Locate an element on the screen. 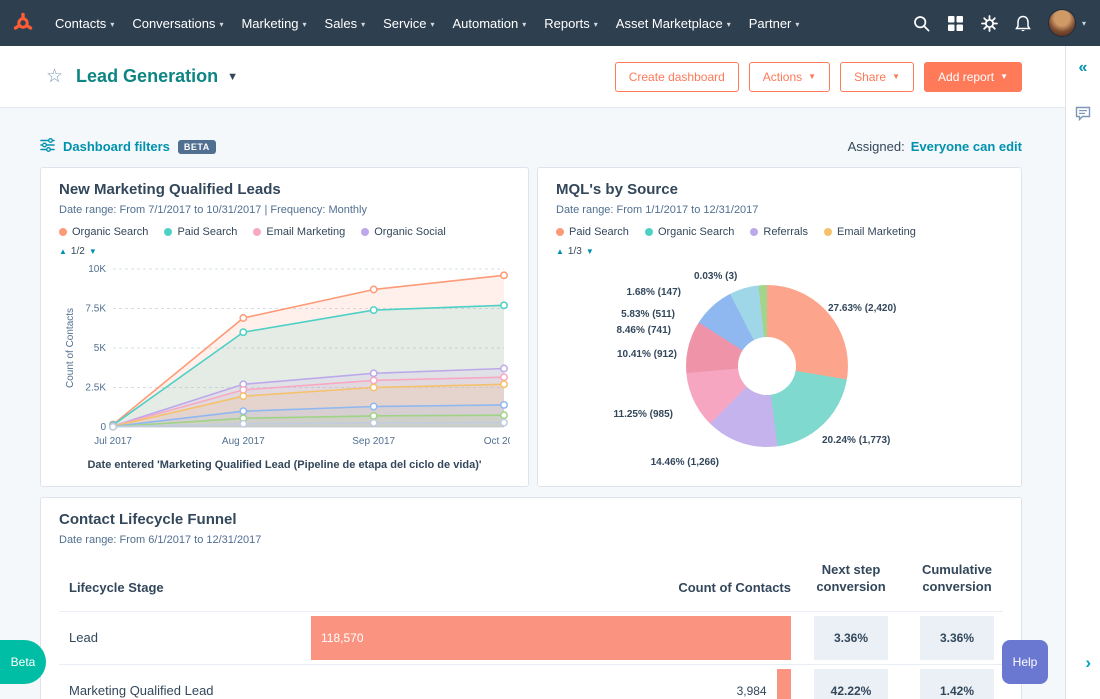 The image size is (1100, 699). report-title: MQL's by Source is located at coordinates (617, 189).